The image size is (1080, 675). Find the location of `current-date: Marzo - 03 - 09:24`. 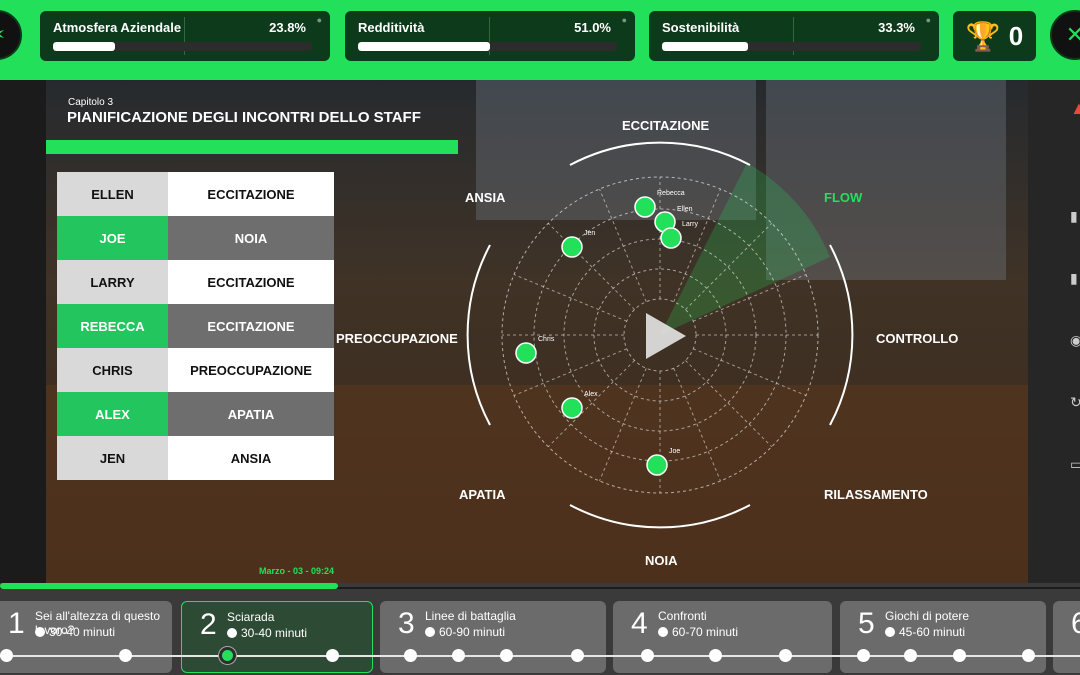

current-date: Marzo - 03 - 09:24 is located at coordinates (297, 571).